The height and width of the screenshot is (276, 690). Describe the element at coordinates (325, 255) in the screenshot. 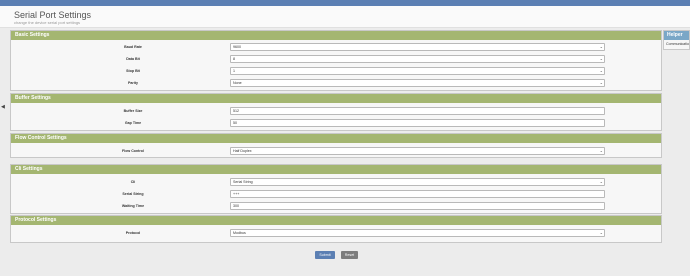

I see `submit-button: Submit` at that location.